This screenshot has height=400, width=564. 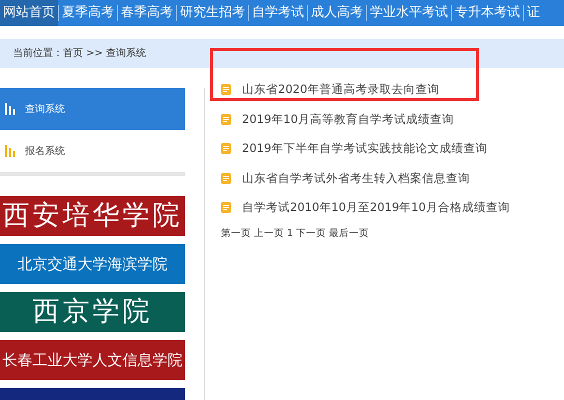 I want to click on nav-tab: 专升本考试, so click(x=487, y=13).